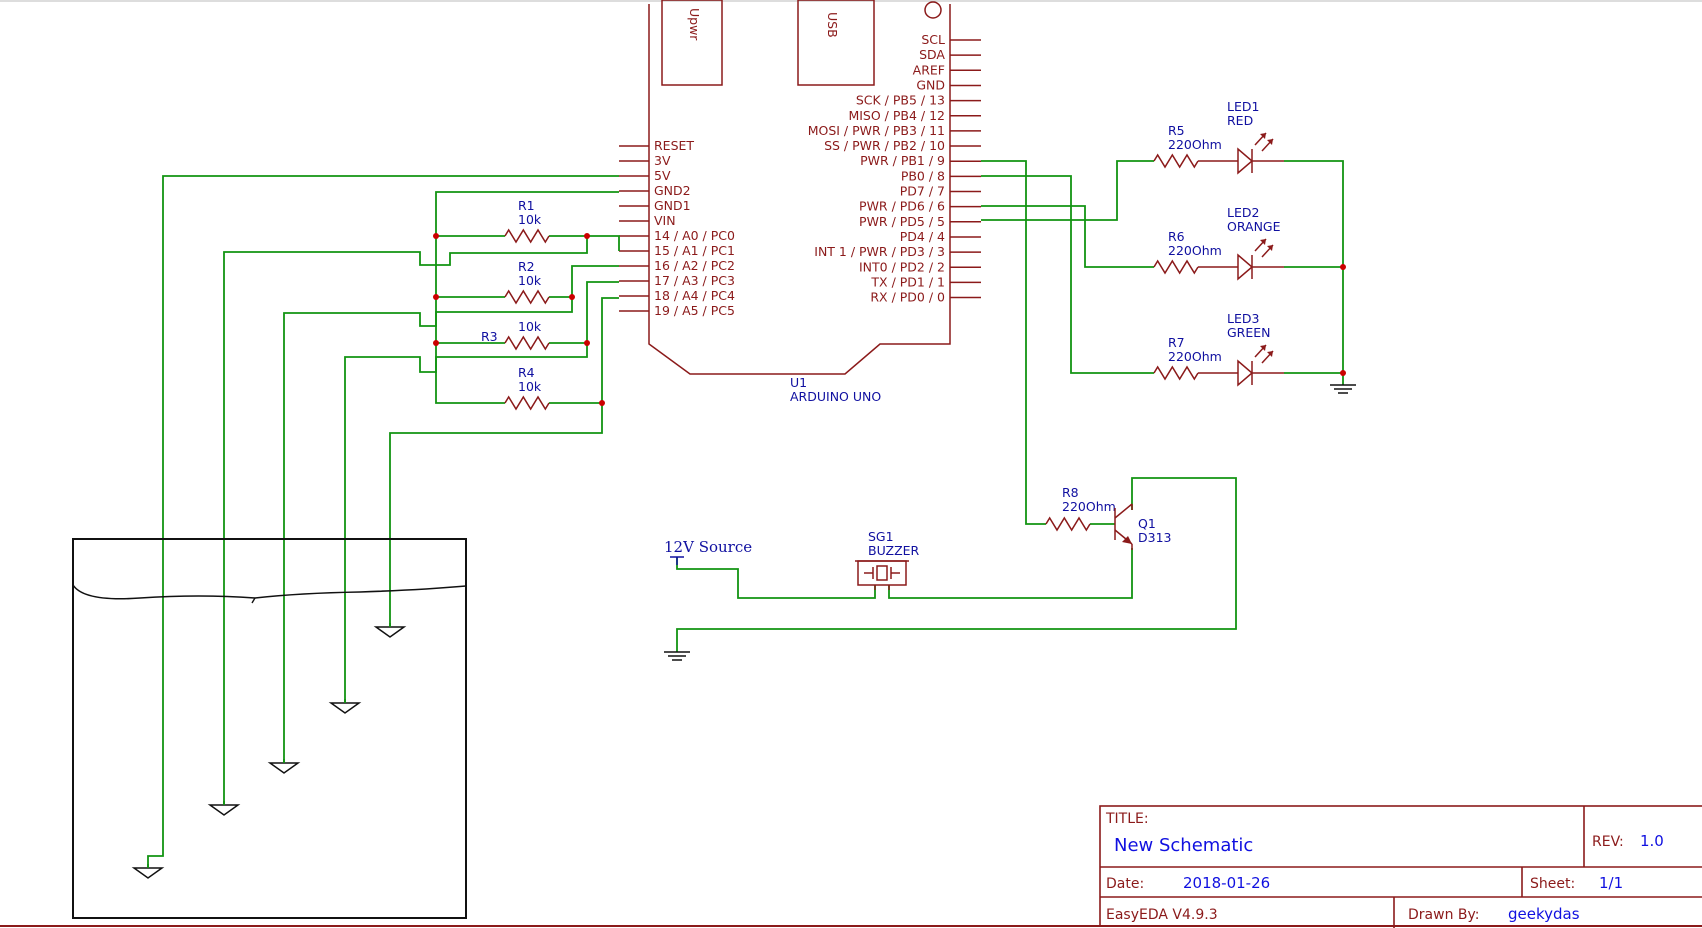 Image resolution: width=1702 pixels, height=928 pixels. I want to click on r4-value: 10k, so click(530, 386).